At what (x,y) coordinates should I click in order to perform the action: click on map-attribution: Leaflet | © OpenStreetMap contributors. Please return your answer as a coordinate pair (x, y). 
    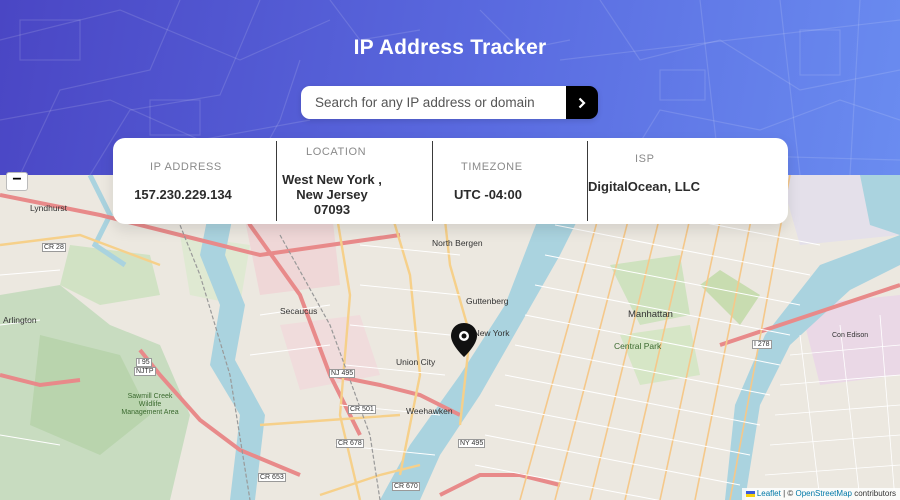
    Looking at the image, I should click on (820, 494).